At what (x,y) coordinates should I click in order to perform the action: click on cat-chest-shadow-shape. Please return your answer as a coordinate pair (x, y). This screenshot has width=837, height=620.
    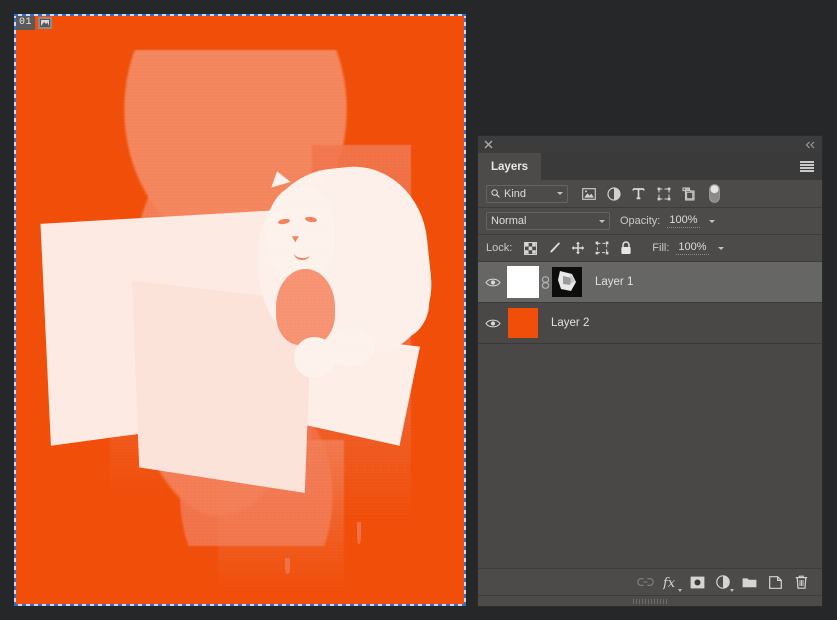
    Looking at the image, I should click on (305, 307).